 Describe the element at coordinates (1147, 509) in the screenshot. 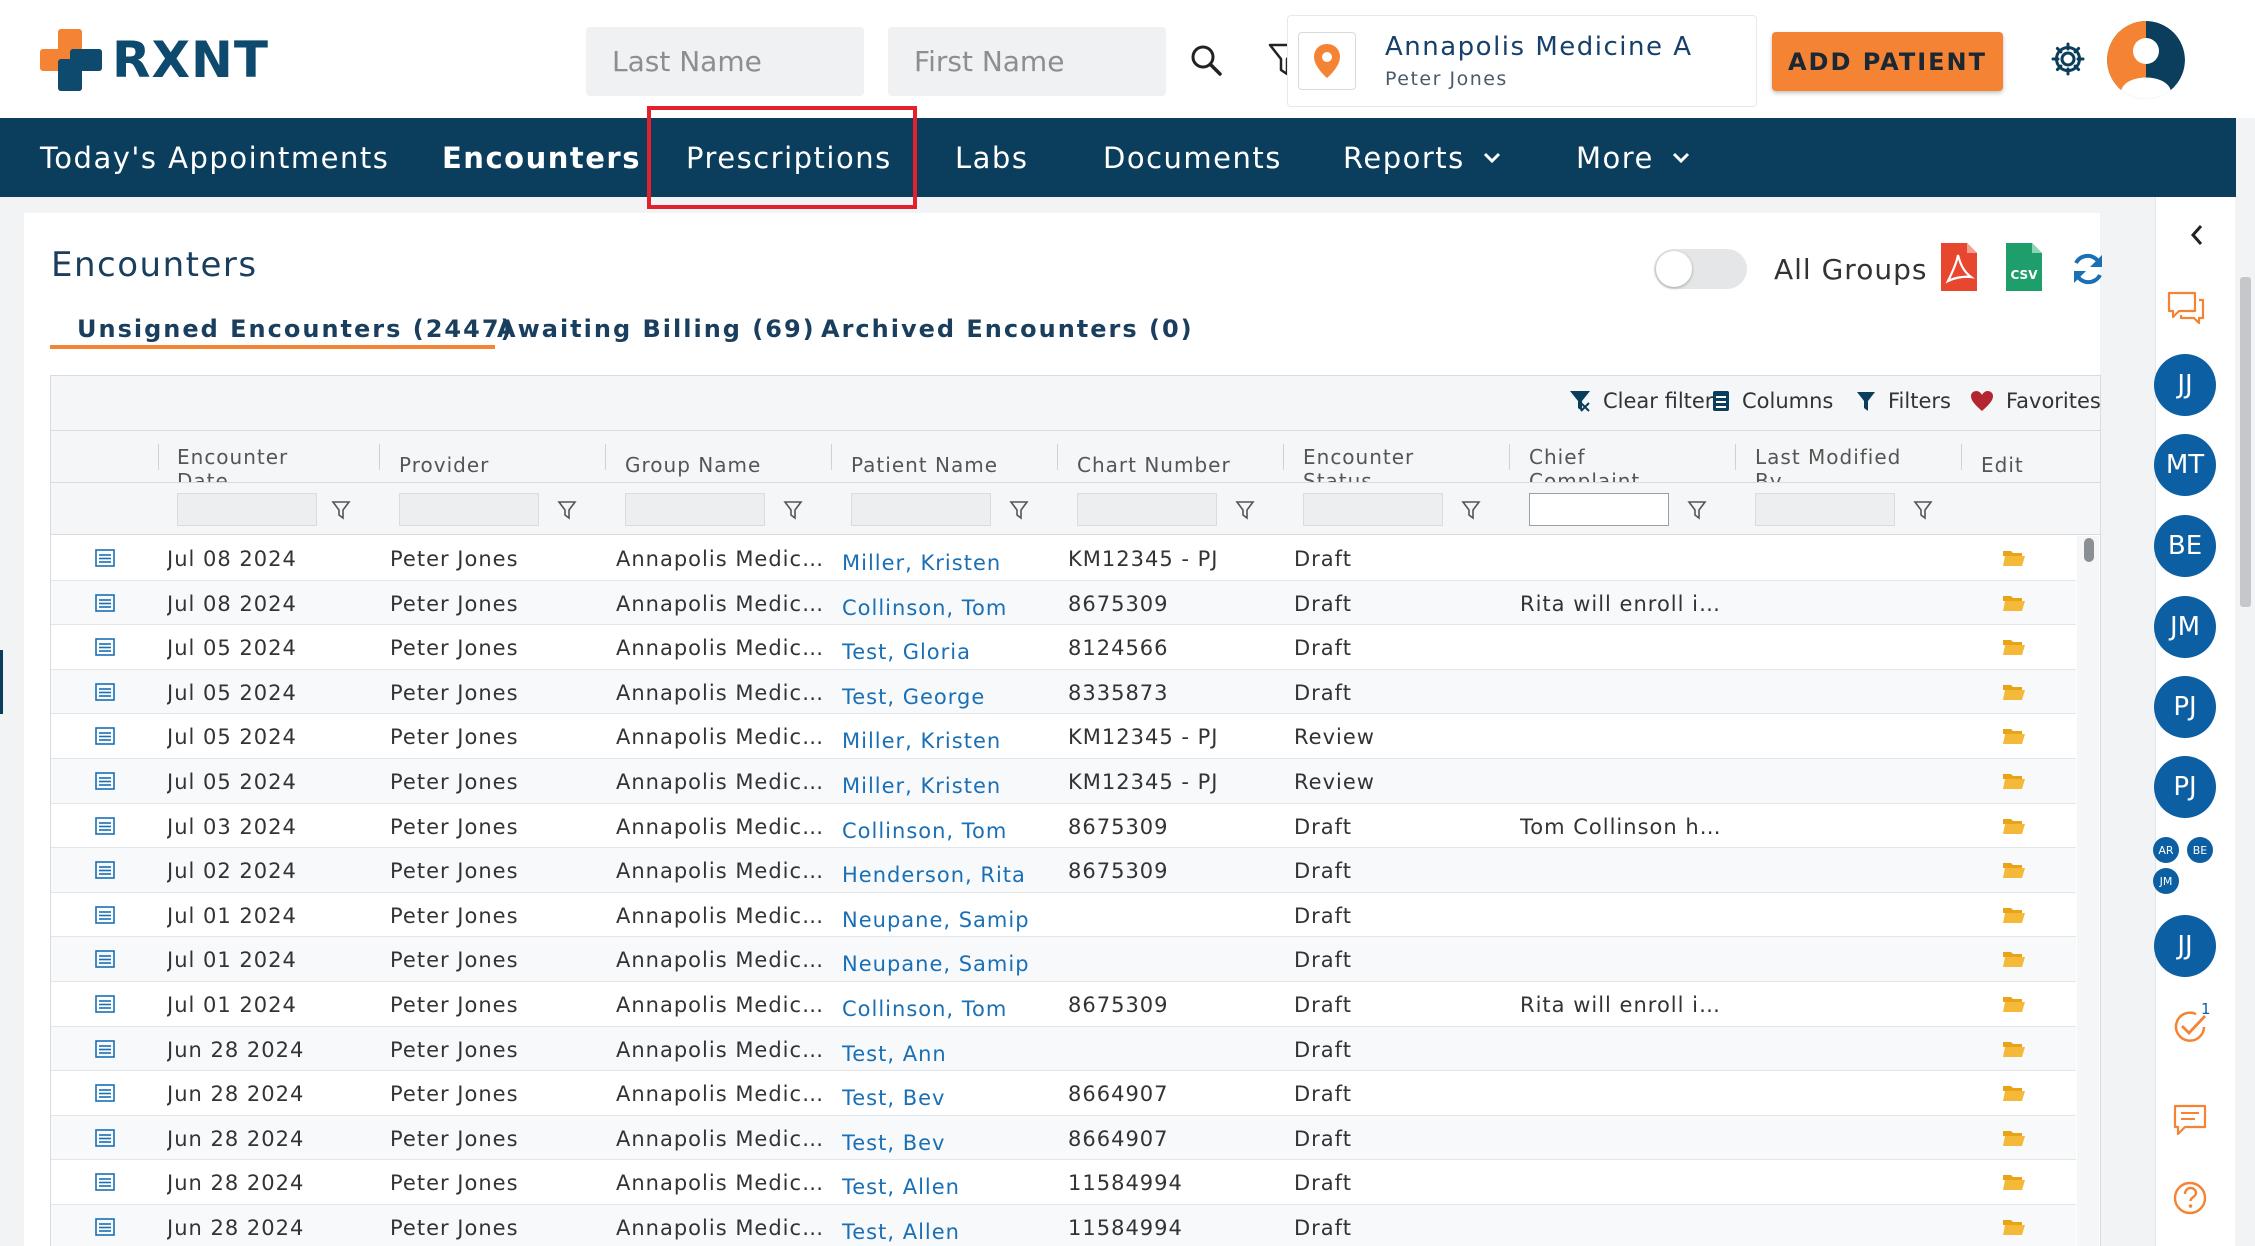

I see `filter-chart-number-input` at that location.